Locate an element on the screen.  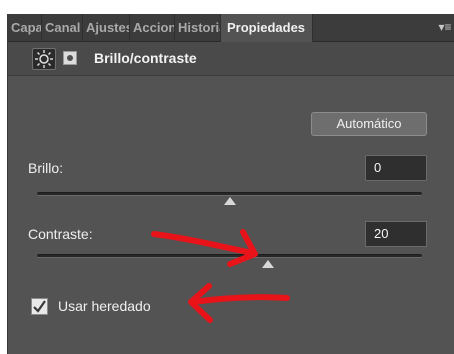
sun-icon-svg is located at coordinates (44, 59).